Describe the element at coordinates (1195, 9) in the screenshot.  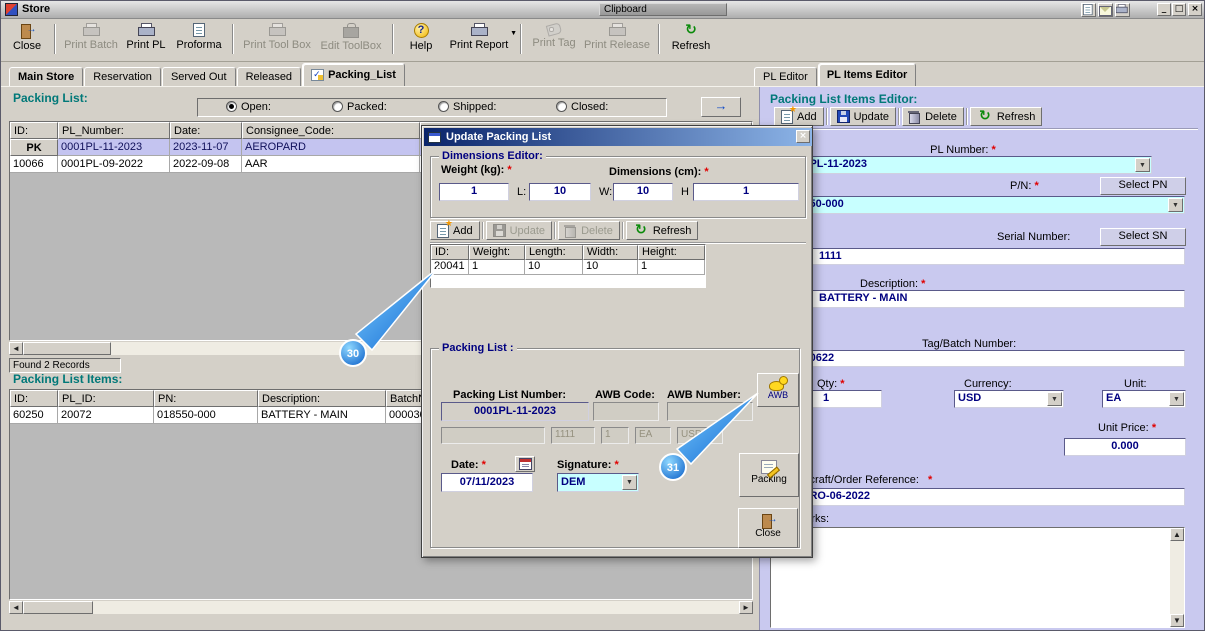
I see `close-window-button: ×` at that location.